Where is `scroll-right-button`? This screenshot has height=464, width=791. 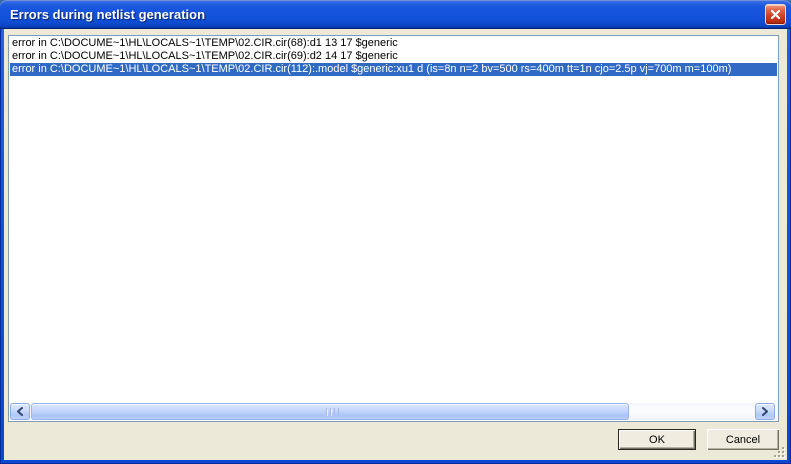
scroll-right-button is located at coordinates (765, 411).